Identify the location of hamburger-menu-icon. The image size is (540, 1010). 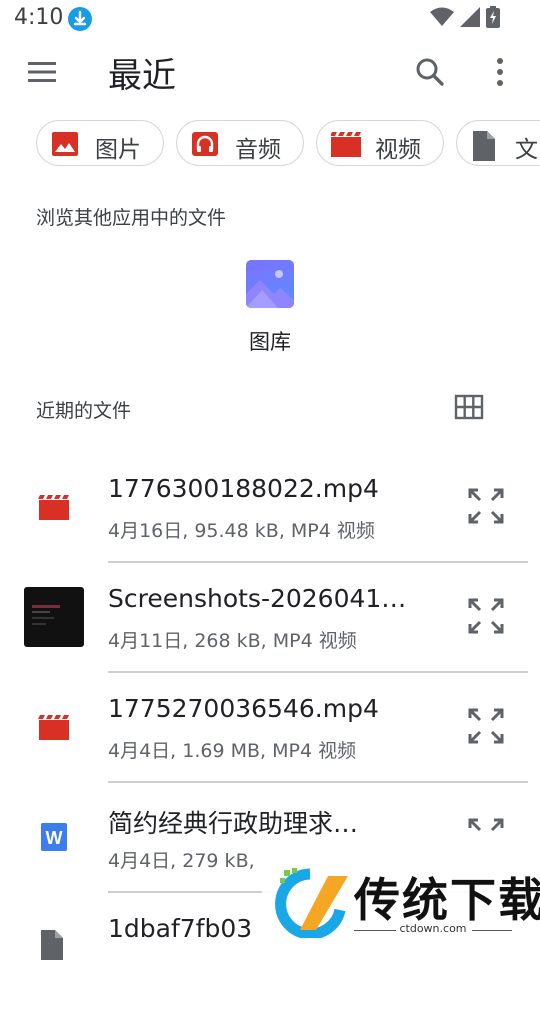
(42, 72).